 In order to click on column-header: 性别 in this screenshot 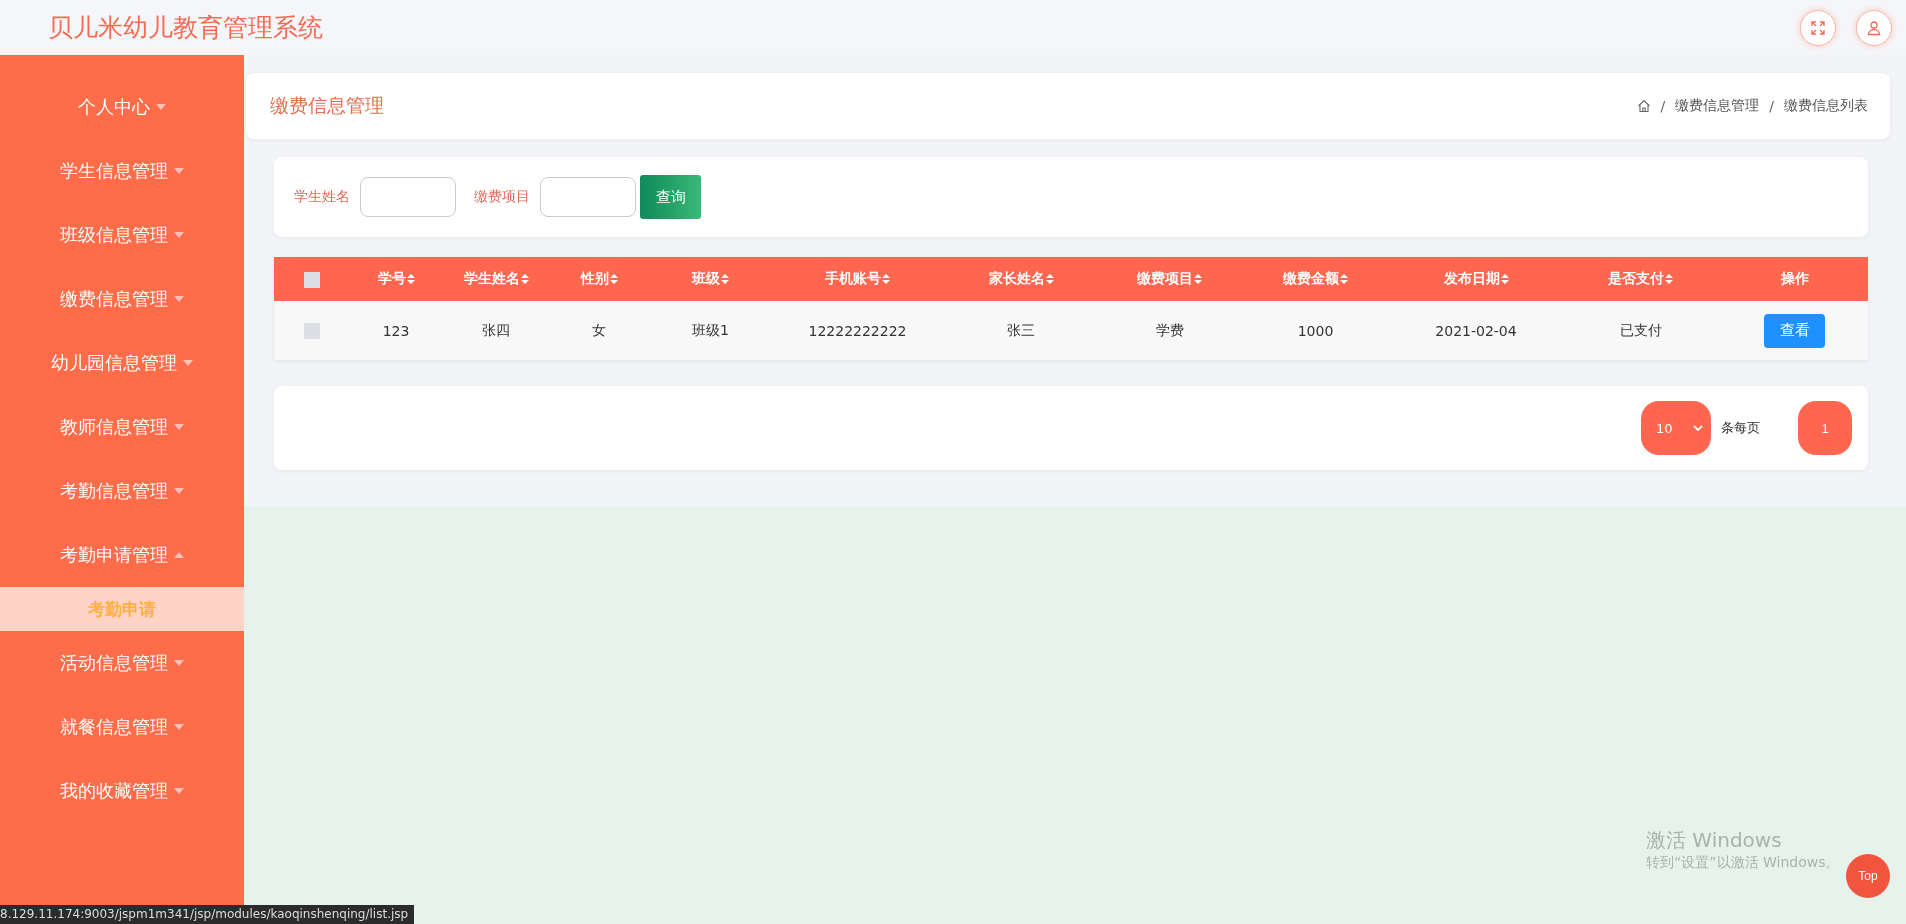, I will do `click(594, 279)`.